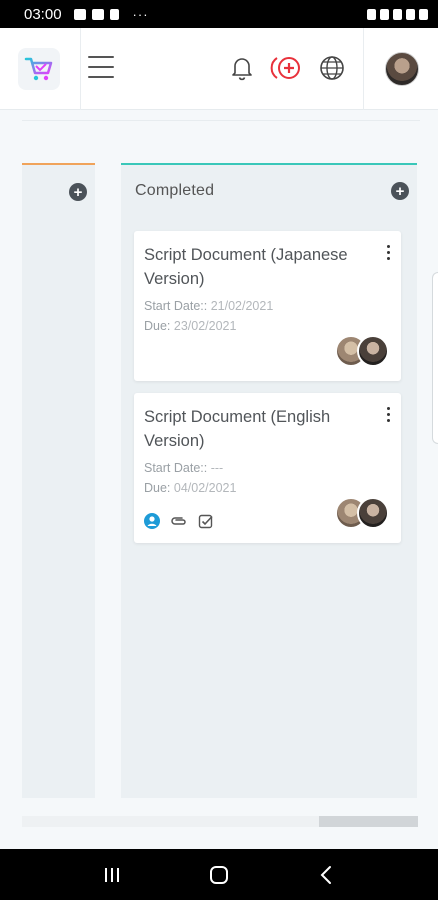 The height and width of the screenshot is (900, 438). Describe the element at coordinates (237, 429) in the screenshot. I see `card-title: Script Document (English Version)` at that location.